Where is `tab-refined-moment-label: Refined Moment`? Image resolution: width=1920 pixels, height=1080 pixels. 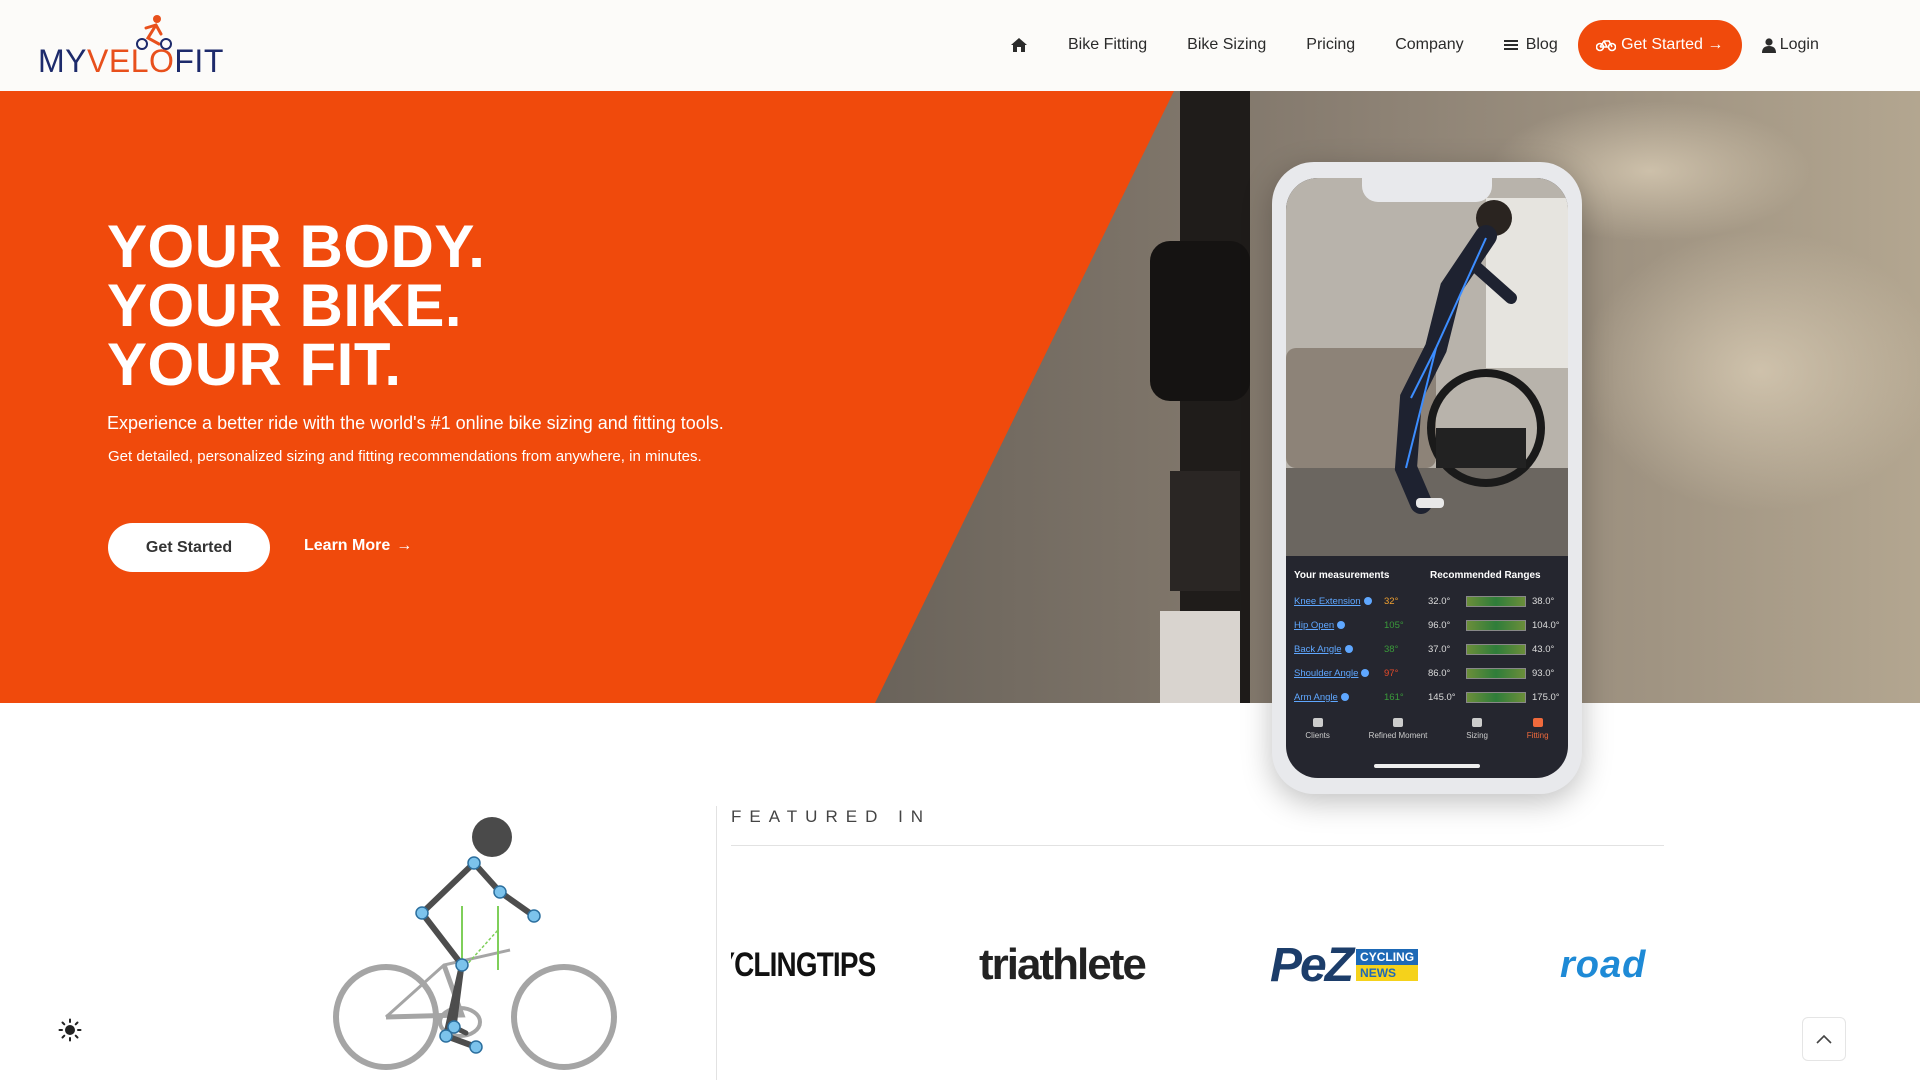
tab-refined-moment-label: Refined Moment is located at coordinates (1398, 735).